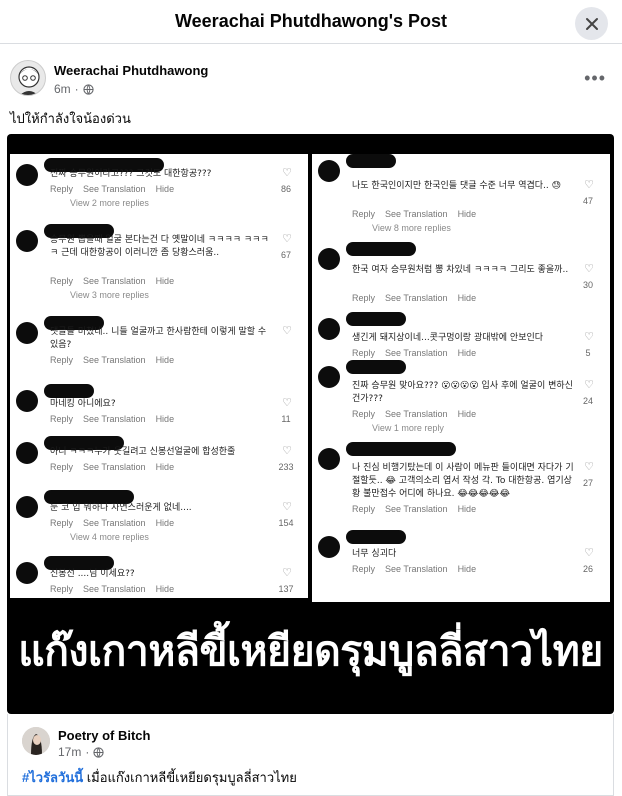  What do you see at coordinates (587, 201) in the screenshot?
I see `like-count: 47` at bounding box center [587, 201].